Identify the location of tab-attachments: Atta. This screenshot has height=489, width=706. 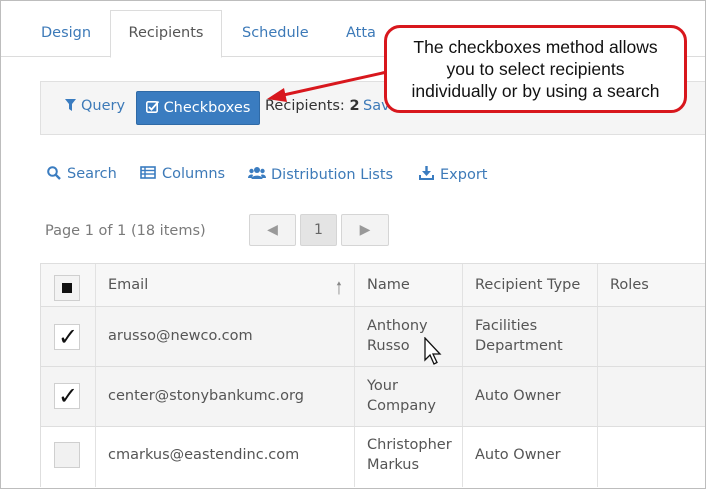
(361, 33).